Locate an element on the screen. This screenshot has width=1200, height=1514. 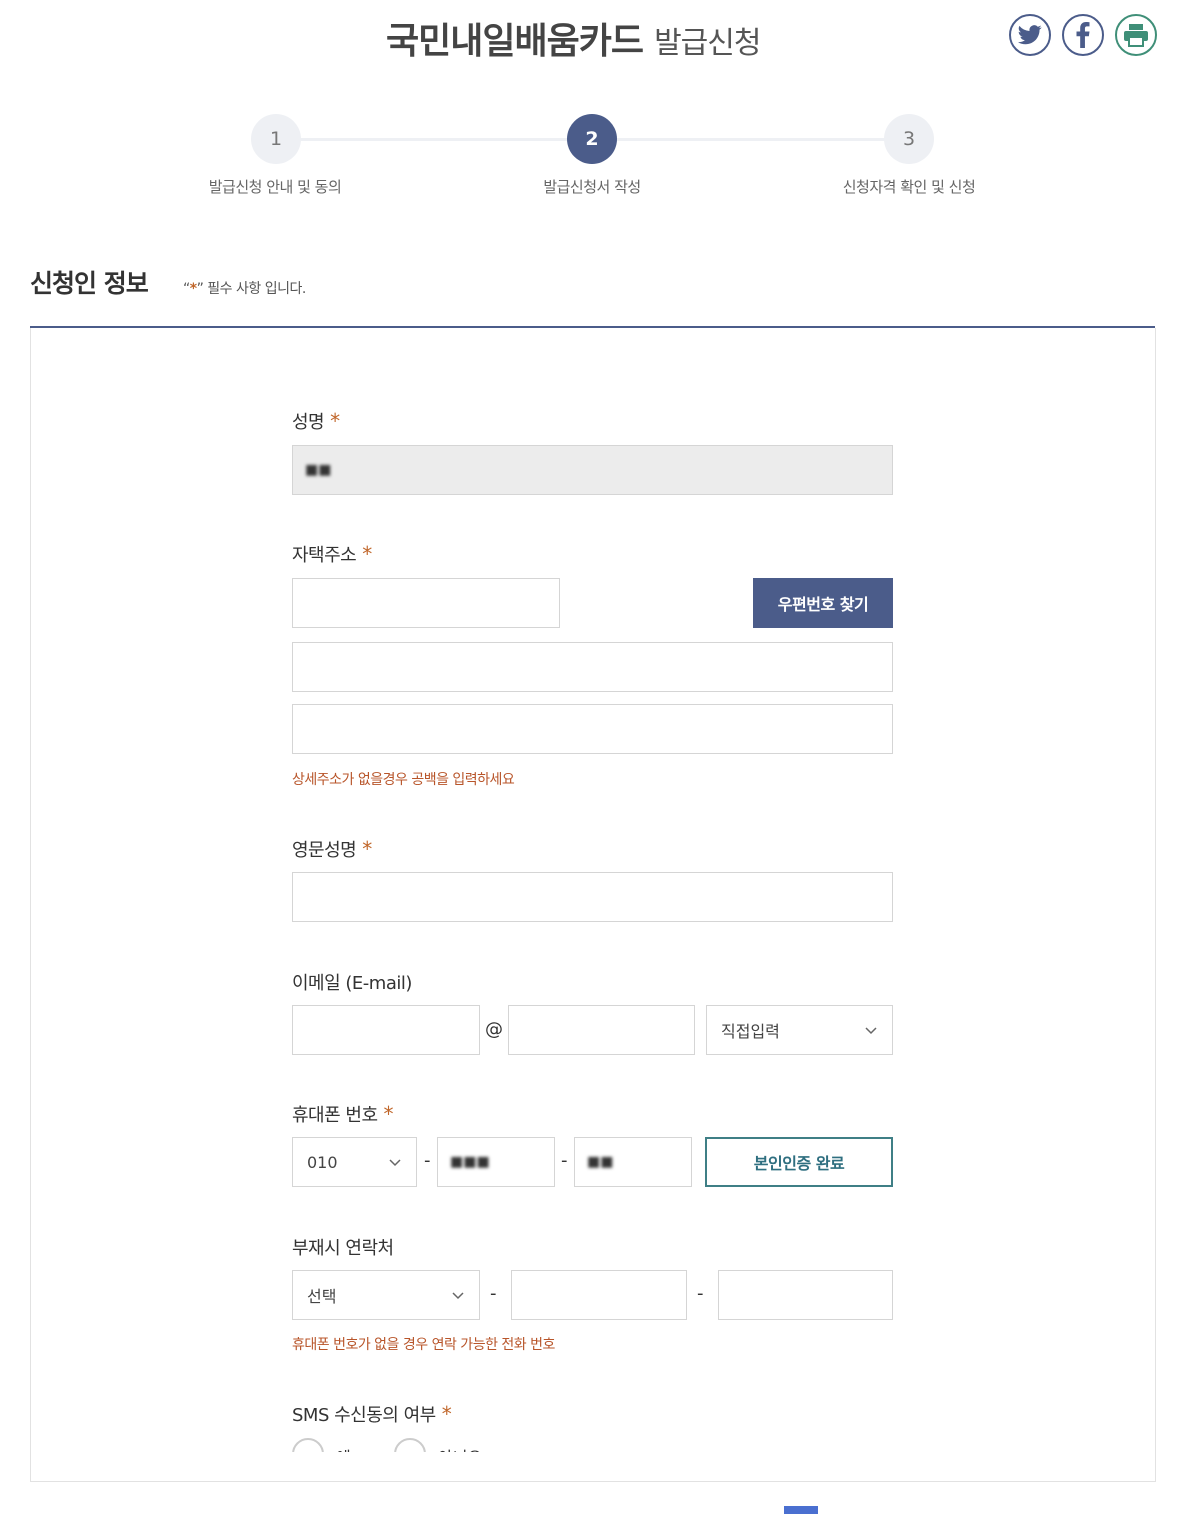
address-label-text: 자택주소 is located at coordinates (324, 555).